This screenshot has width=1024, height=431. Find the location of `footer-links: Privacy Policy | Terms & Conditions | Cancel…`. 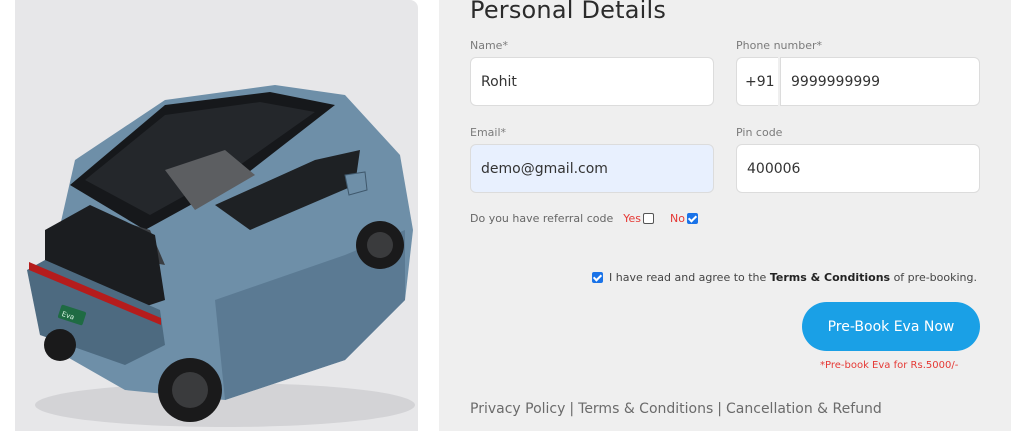

footer-links: Privacy Policy | Terms & Conditions | Cancel… is located at coordinates (676, 409).